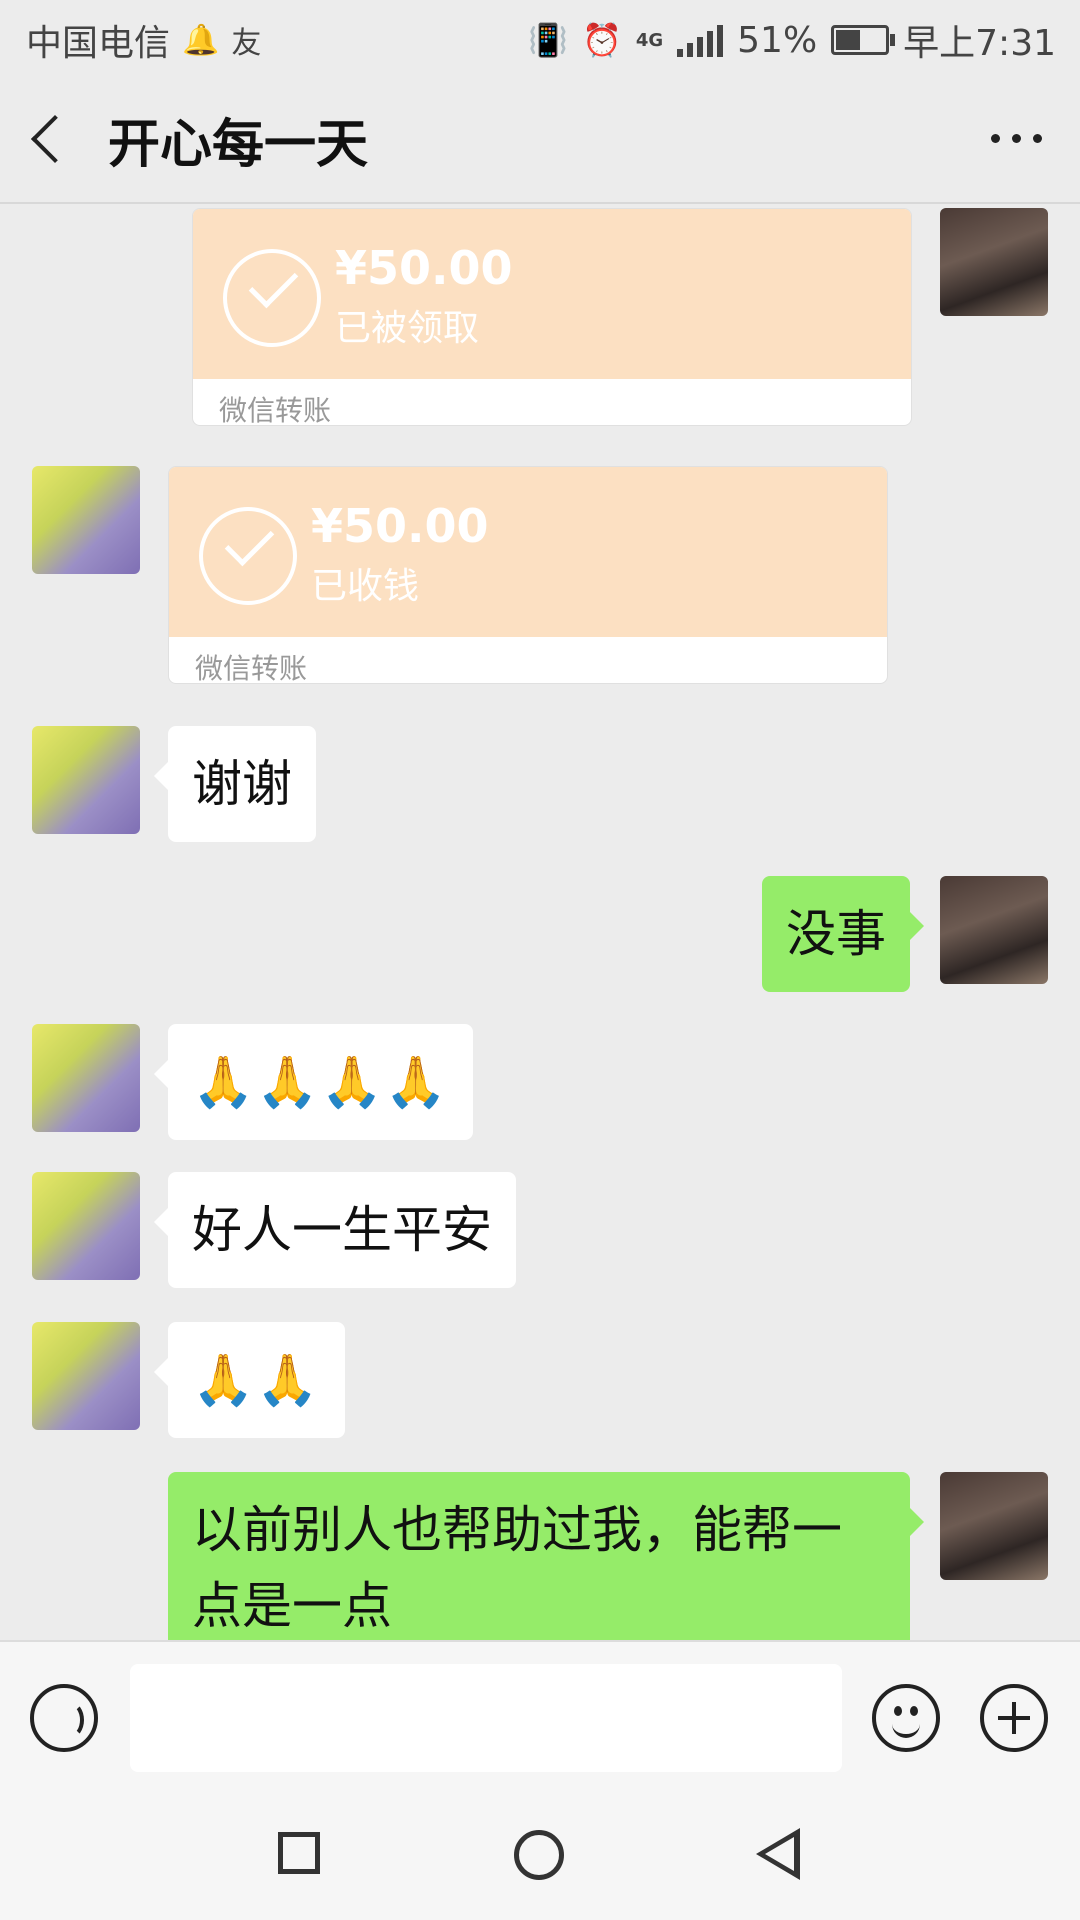 The height and width of the screenshot is (1920, 1080). What do you see at coordinates (246, 43) in the screenshot?
I see `friend-request-icon: 友` at bounding box center [246, 43].